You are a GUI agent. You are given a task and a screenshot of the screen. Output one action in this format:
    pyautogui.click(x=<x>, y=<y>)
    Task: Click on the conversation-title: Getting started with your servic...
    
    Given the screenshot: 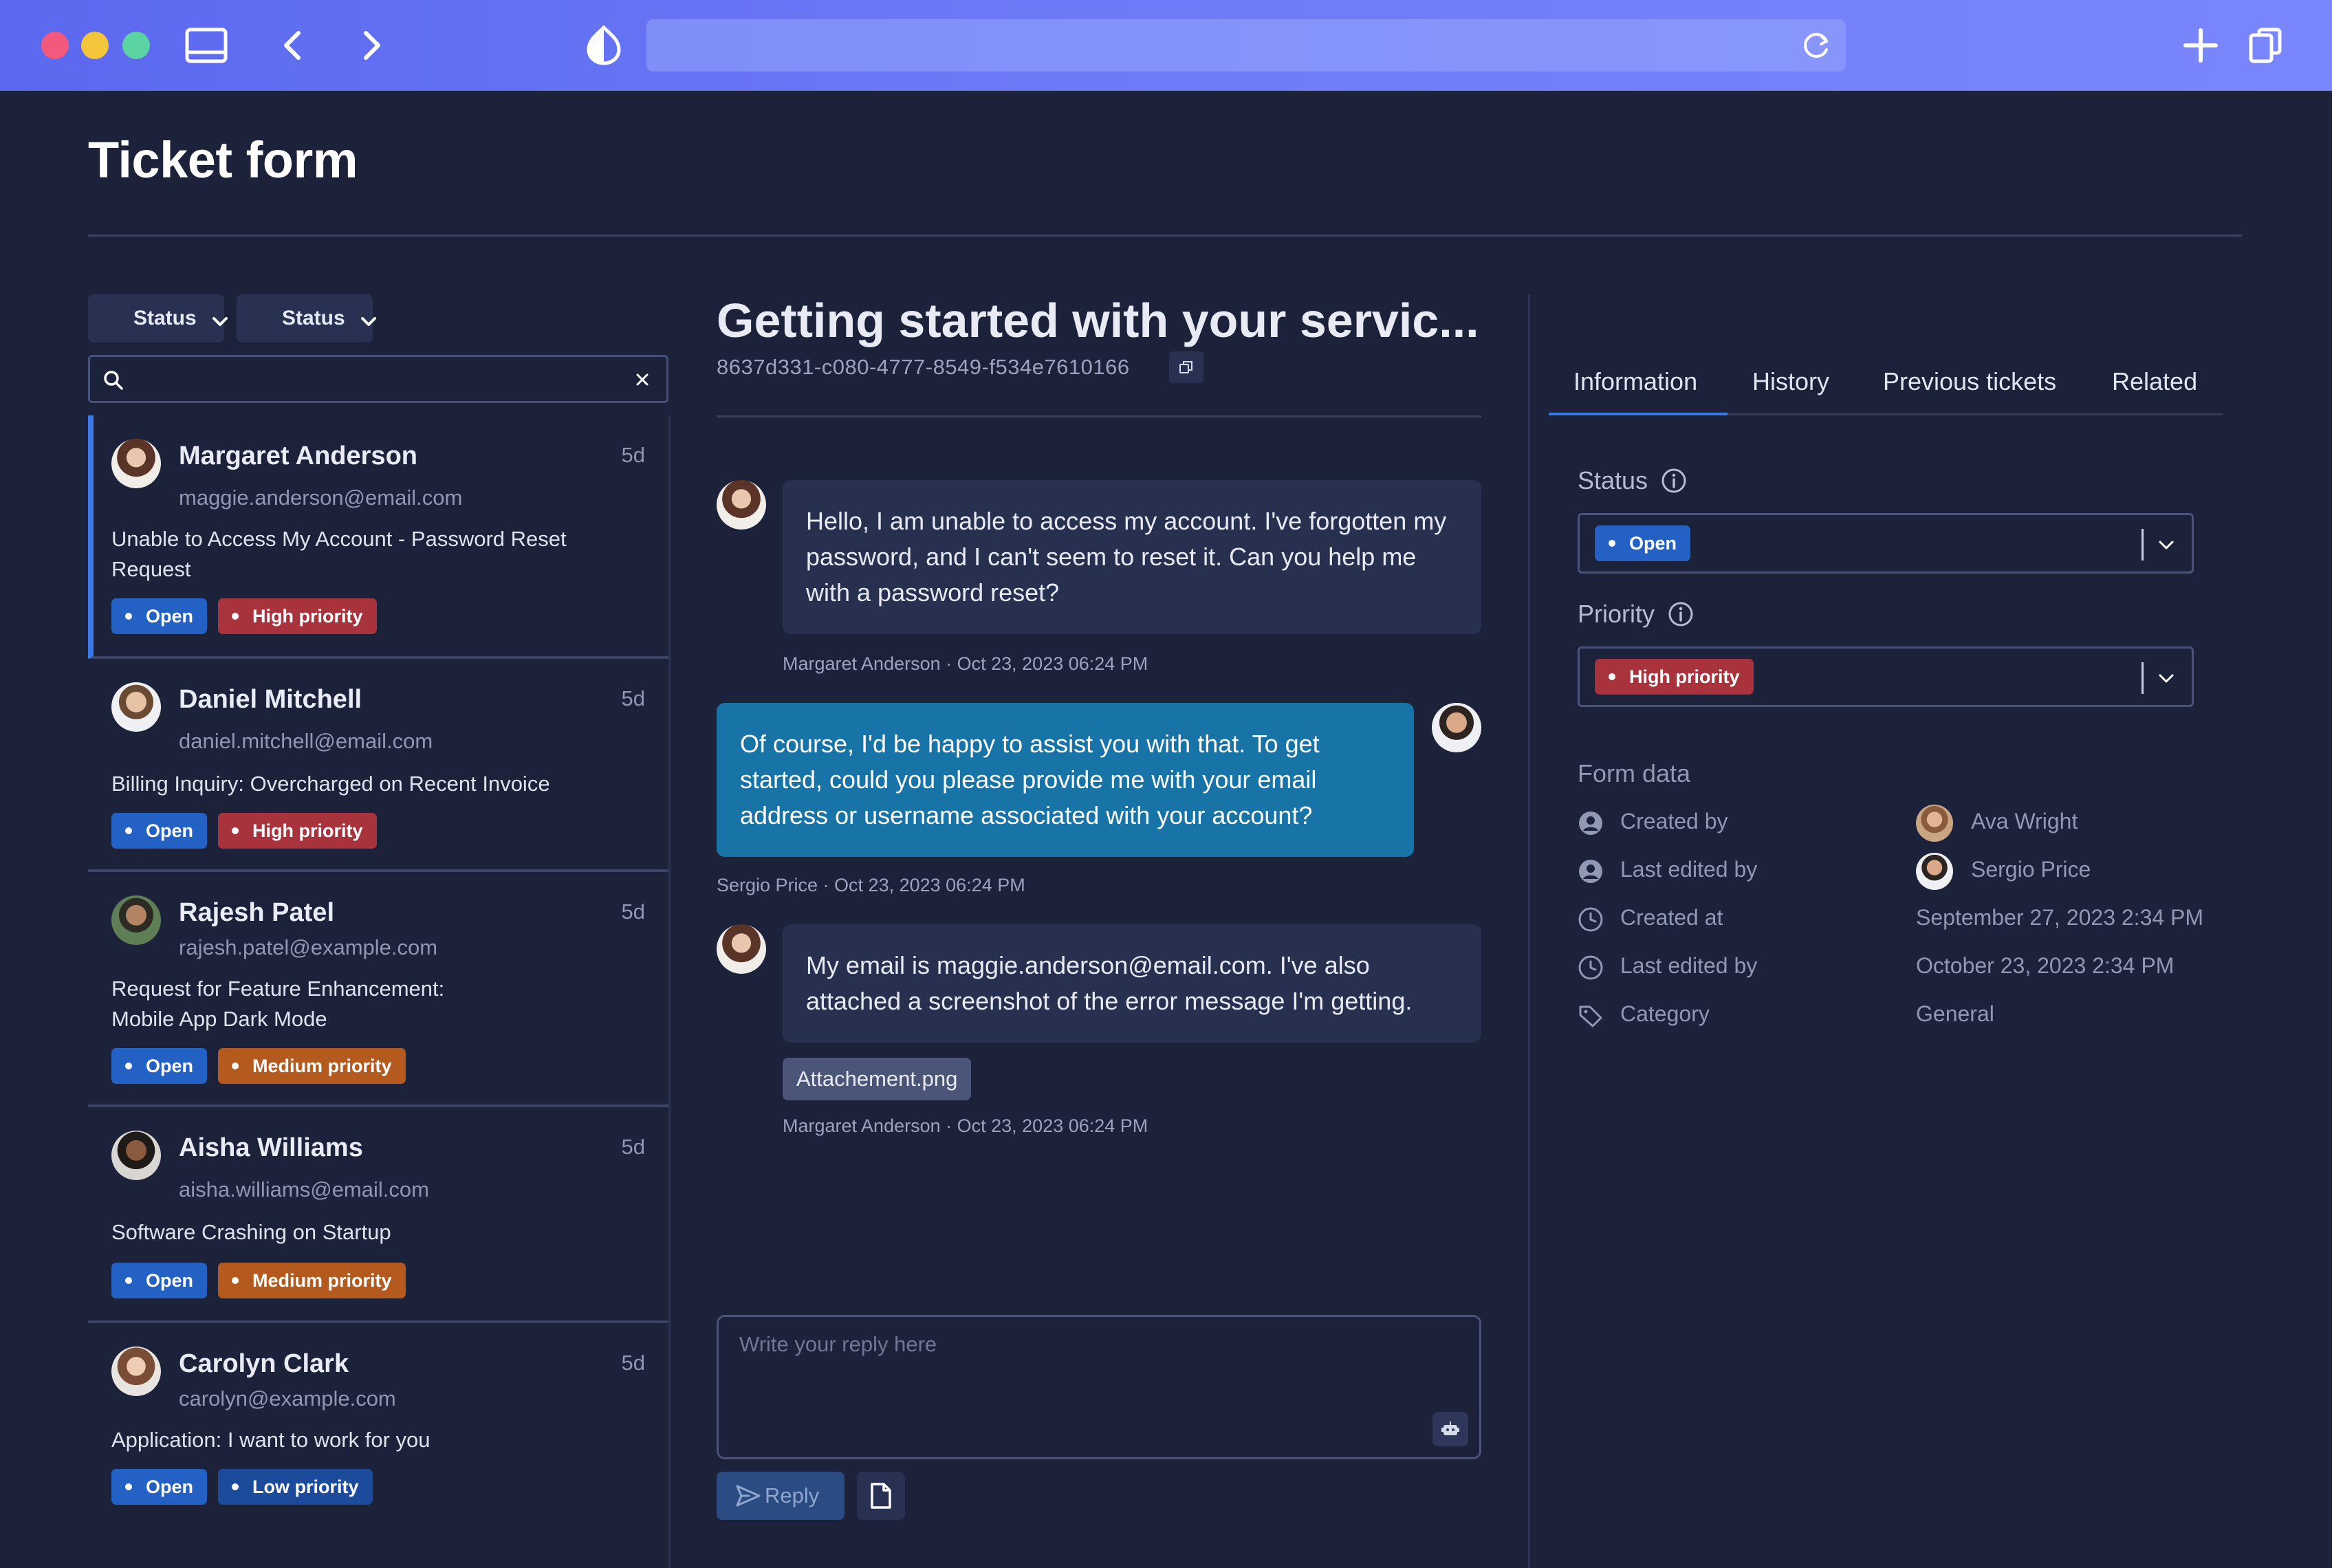 What is the action you would take?
    pyautogui.click(x=1098, y=320)
    